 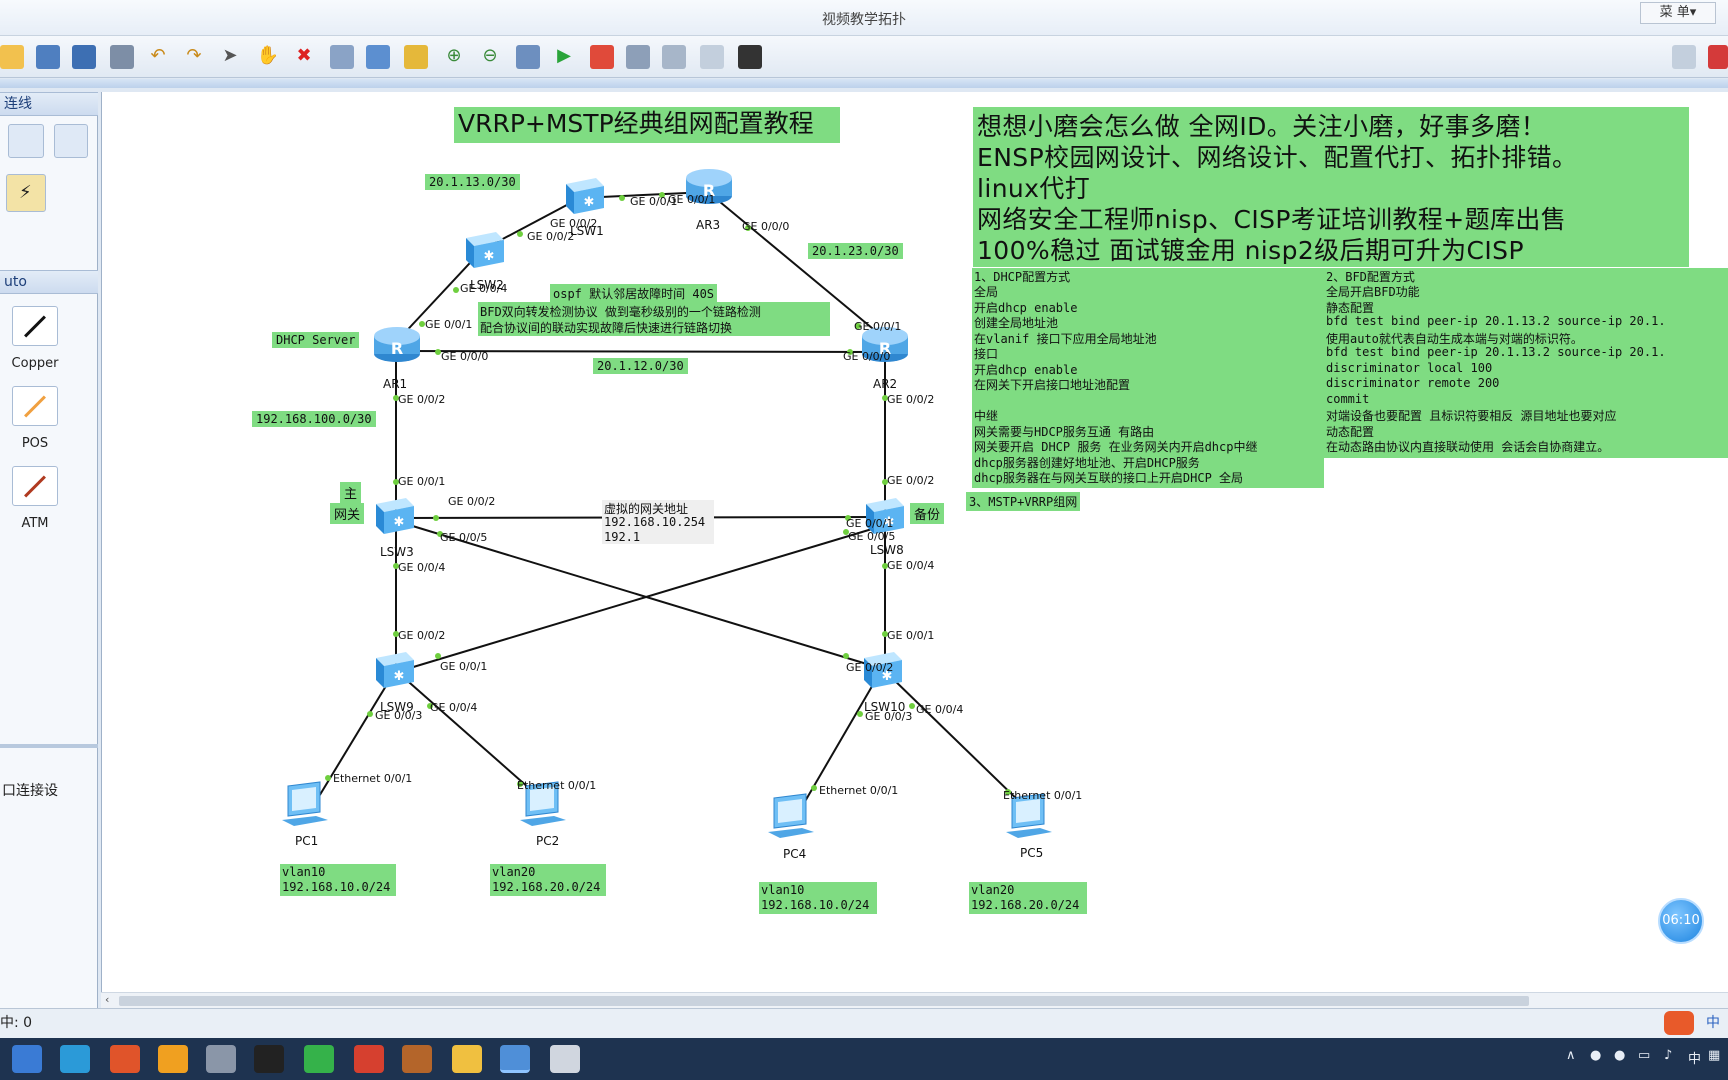 I want to click on pc1-name: PC1, so click(x=307, y=841).